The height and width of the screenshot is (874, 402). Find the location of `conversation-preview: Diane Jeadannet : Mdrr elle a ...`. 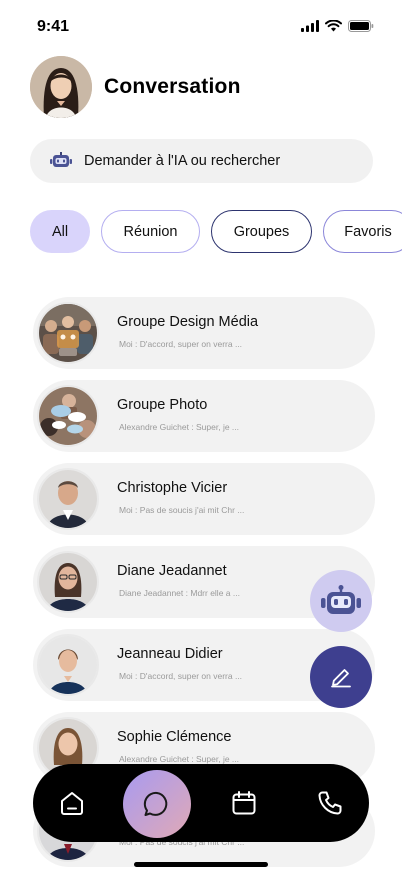

conversation-preview: Diane Jeadannet : Mdrr elle a ... is located at coordinates (179, 593).